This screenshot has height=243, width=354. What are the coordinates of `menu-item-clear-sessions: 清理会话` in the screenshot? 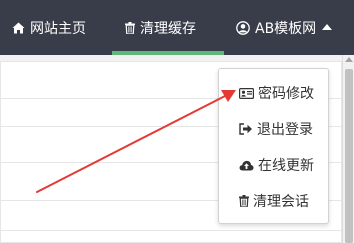 It's located at (274, 201).